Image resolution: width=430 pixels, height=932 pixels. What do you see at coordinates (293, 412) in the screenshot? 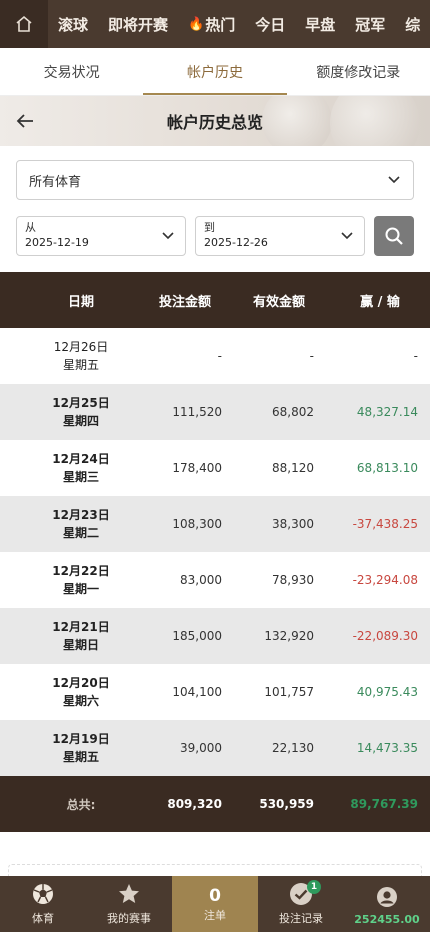
I see `row-valid: 68,802` at bounding box center [293, 412].